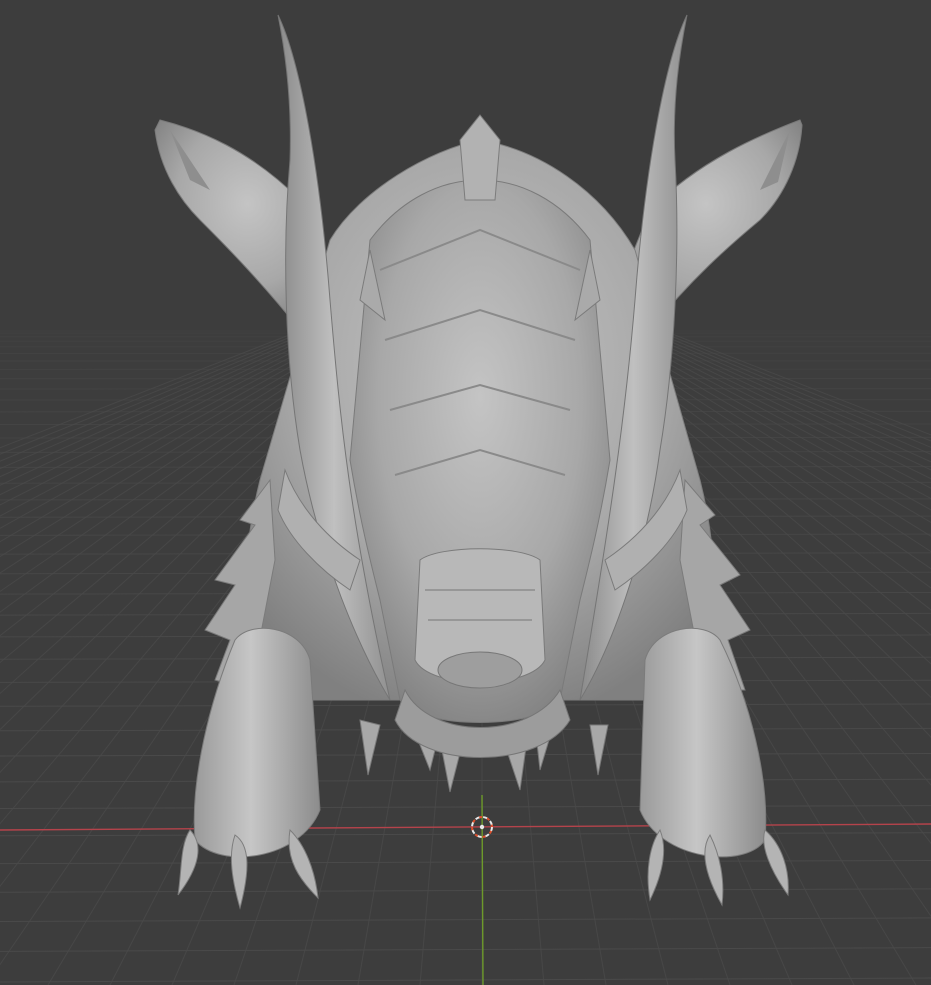 This screenshot has width=931, height=985. What do you see at coordinates (257, 742) in the screenshot?
I see `left-front-leg` at bounding box center [257, 742].